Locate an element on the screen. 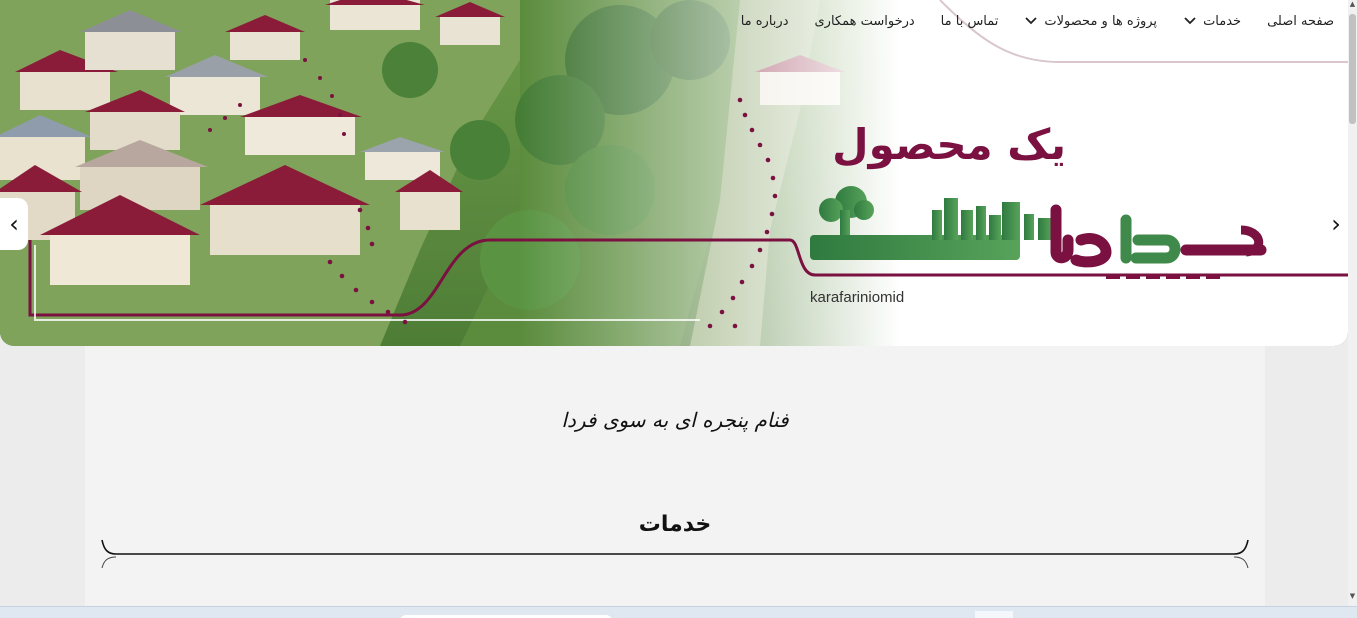  nav-item-label: صفحه اصلی is located at coordinates (1300, 21).